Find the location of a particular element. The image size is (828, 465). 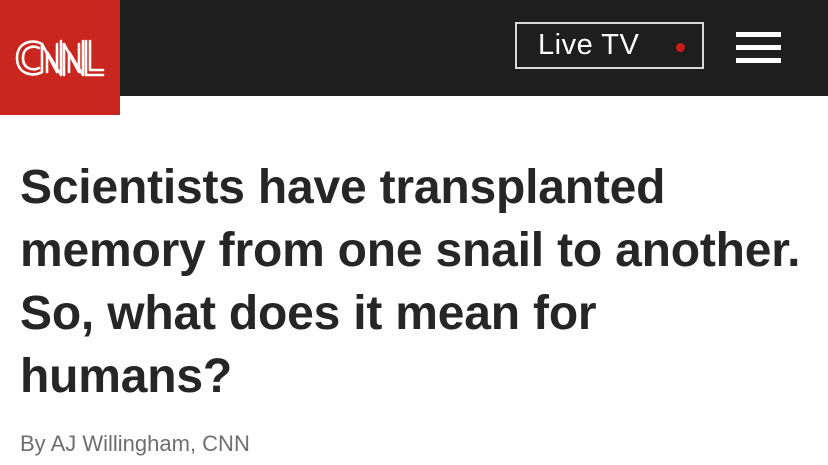

live-indicator-dot-icon is located at coordinates (680, 47).